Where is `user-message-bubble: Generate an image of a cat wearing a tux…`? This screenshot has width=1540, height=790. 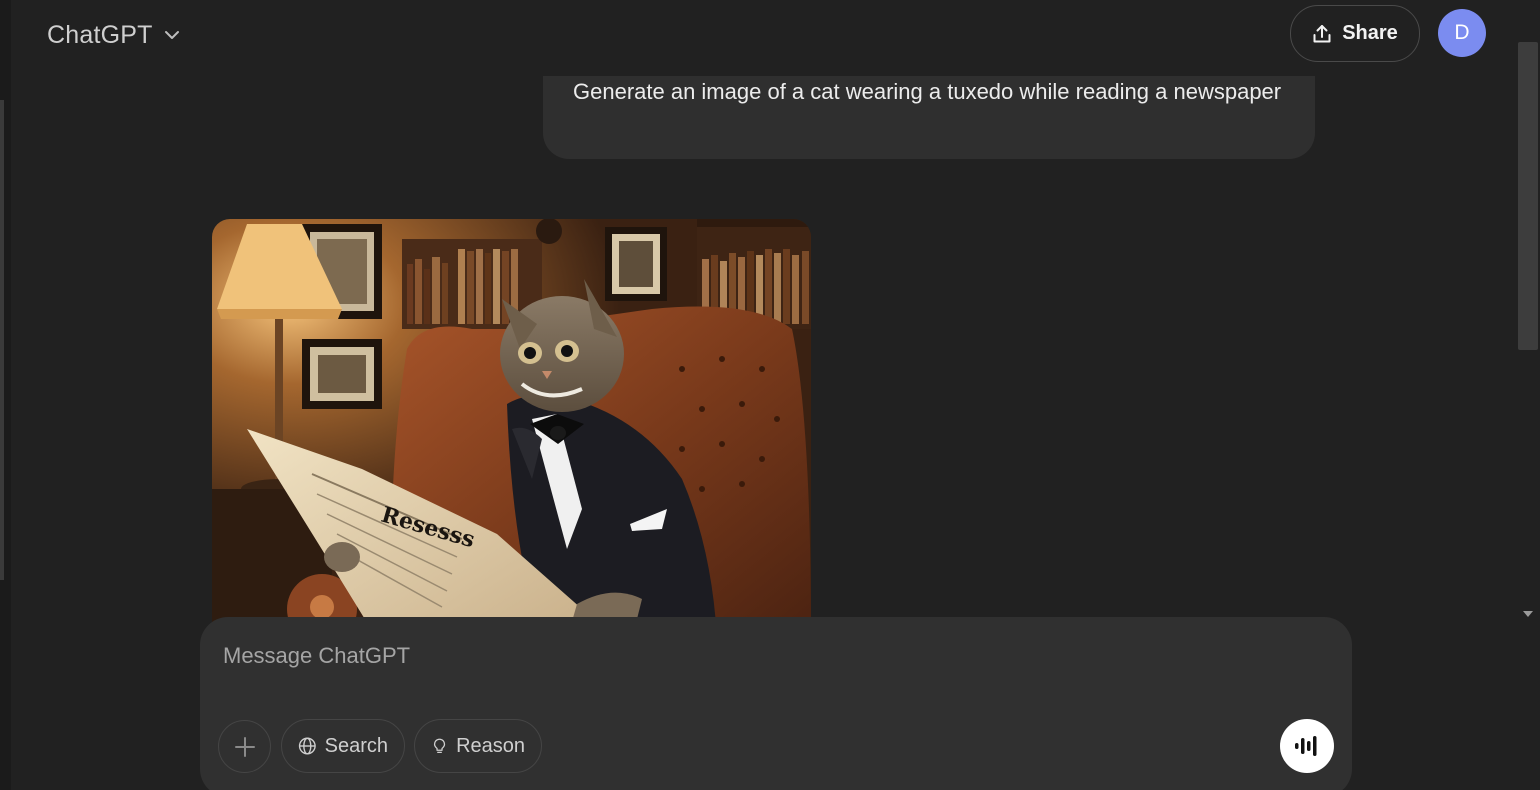
user-message-bubble: Generate an image of a cat wearing a tux… is located at coordinates (929, 117).